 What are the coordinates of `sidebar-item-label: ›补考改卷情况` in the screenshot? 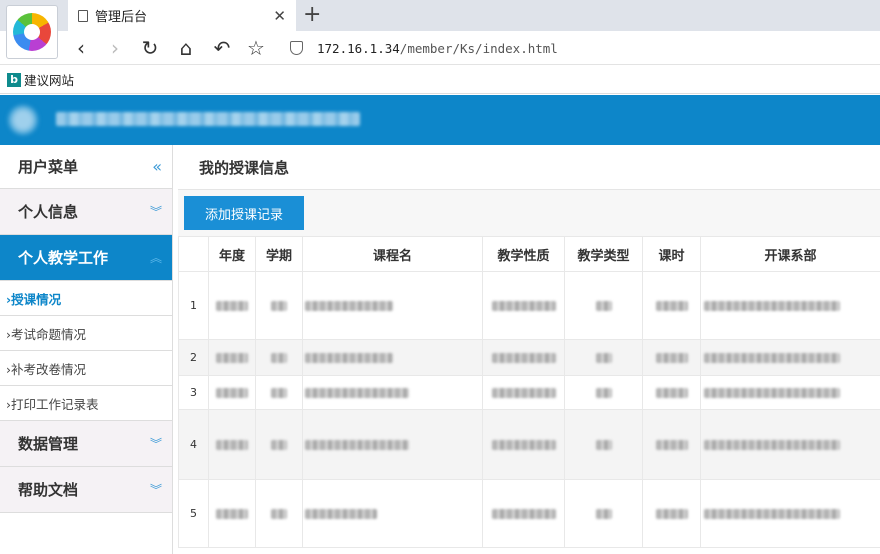 It's located at (46, 369).